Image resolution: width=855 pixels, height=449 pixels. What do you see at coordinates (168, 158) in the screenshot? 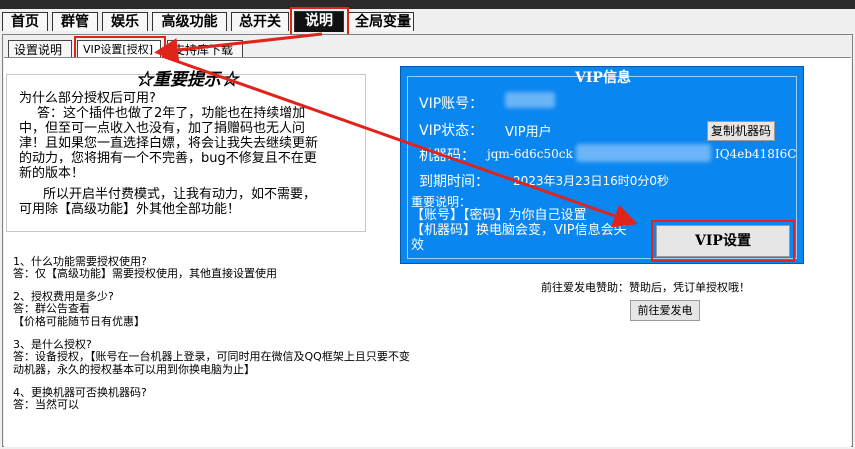
I see `notice-answer-line: 的动力，您将拥有一个不完善，bug不修复且不在更` at bounding box center [168, 158].